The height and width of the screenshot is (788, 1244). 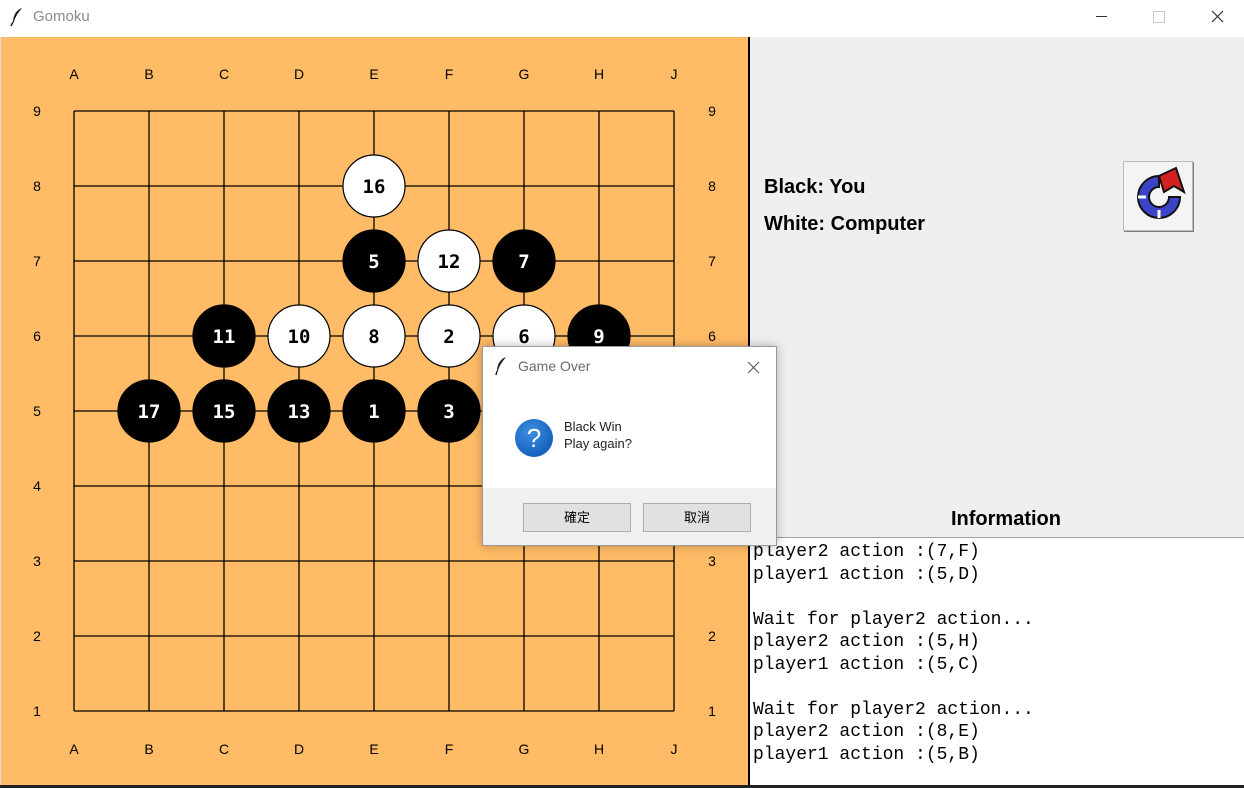 I want to click on dialog-close-button, so click(x=753, y=367).